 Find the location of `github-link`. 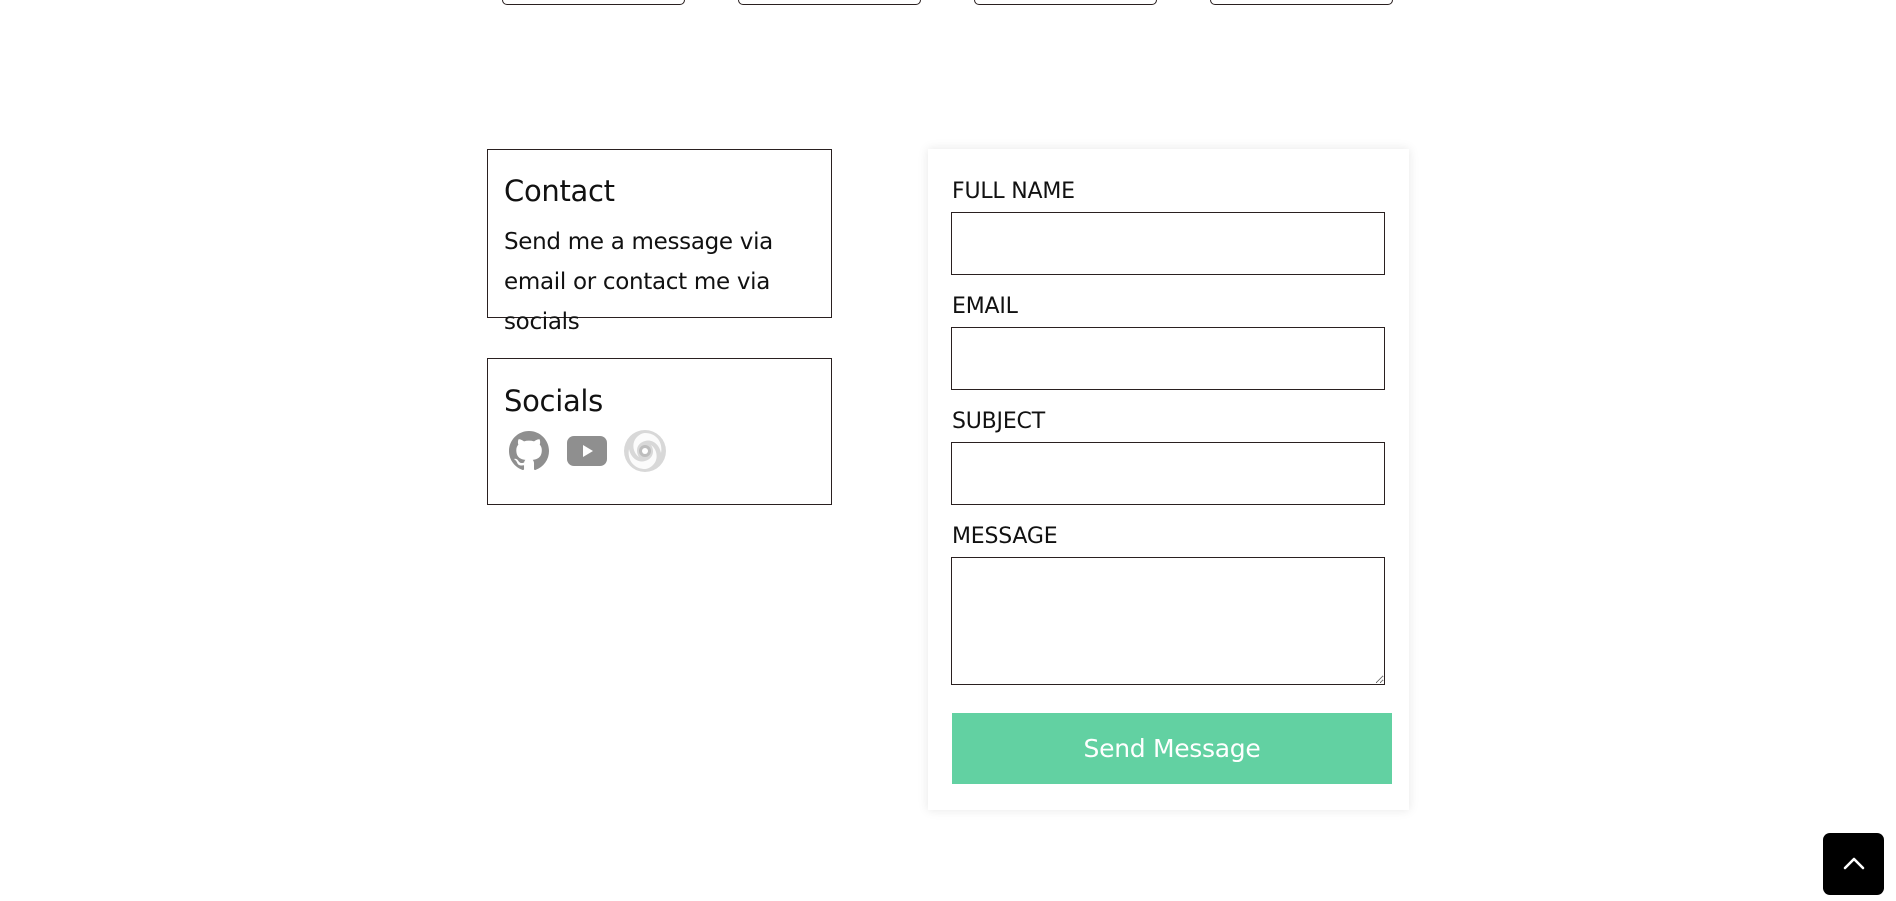

github-link is located at coordinates (528, 450).